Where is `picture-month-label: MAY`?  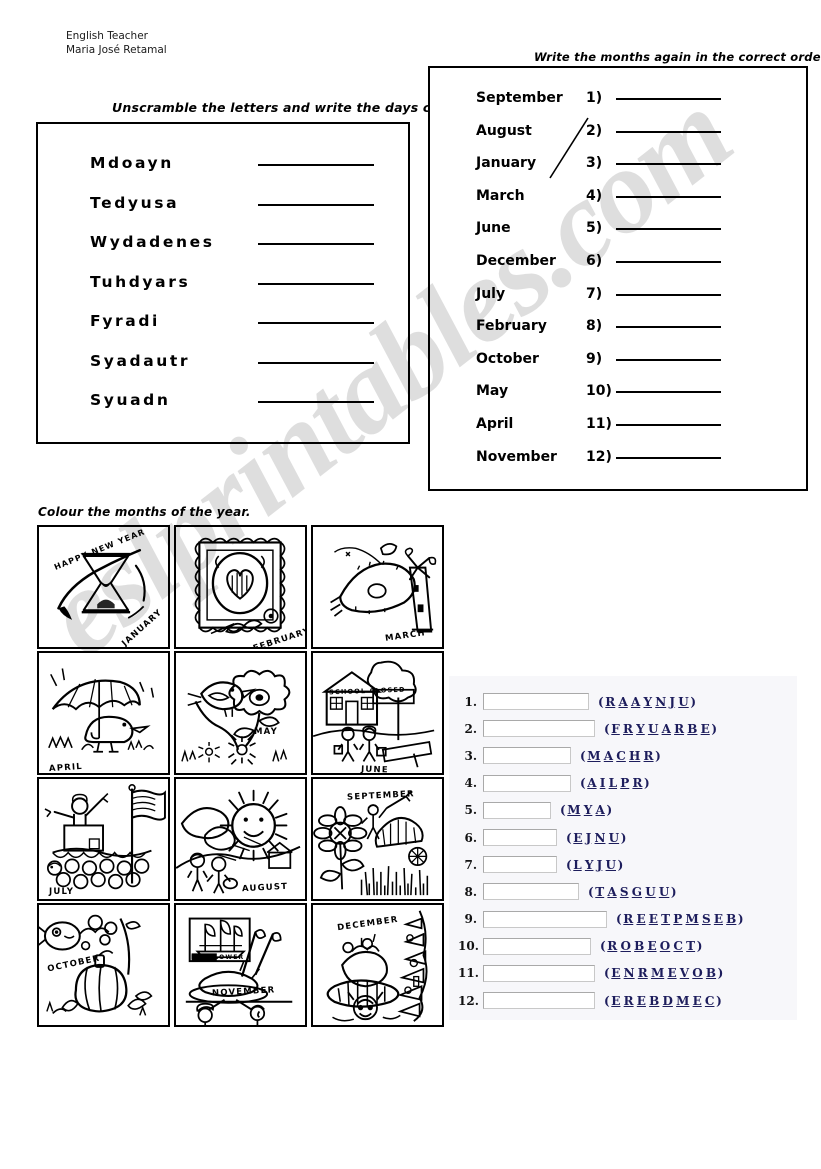 picture-month-label: MAY is located at coordinates (266, 732).